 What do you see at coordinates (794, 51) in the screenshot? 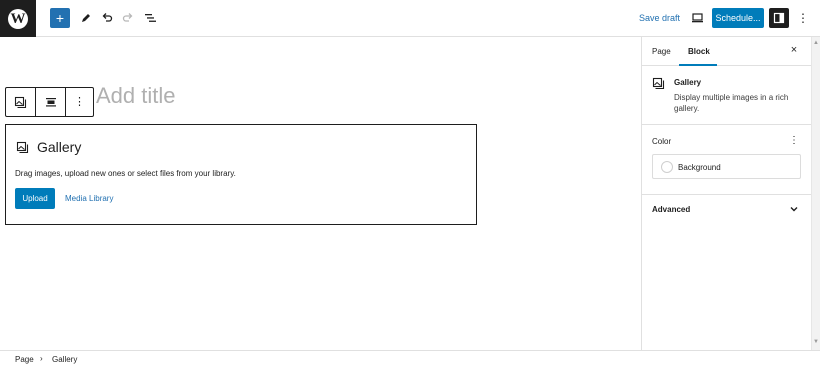
I see `close-sidebar-button: ×` at bounding box center [794, 51].